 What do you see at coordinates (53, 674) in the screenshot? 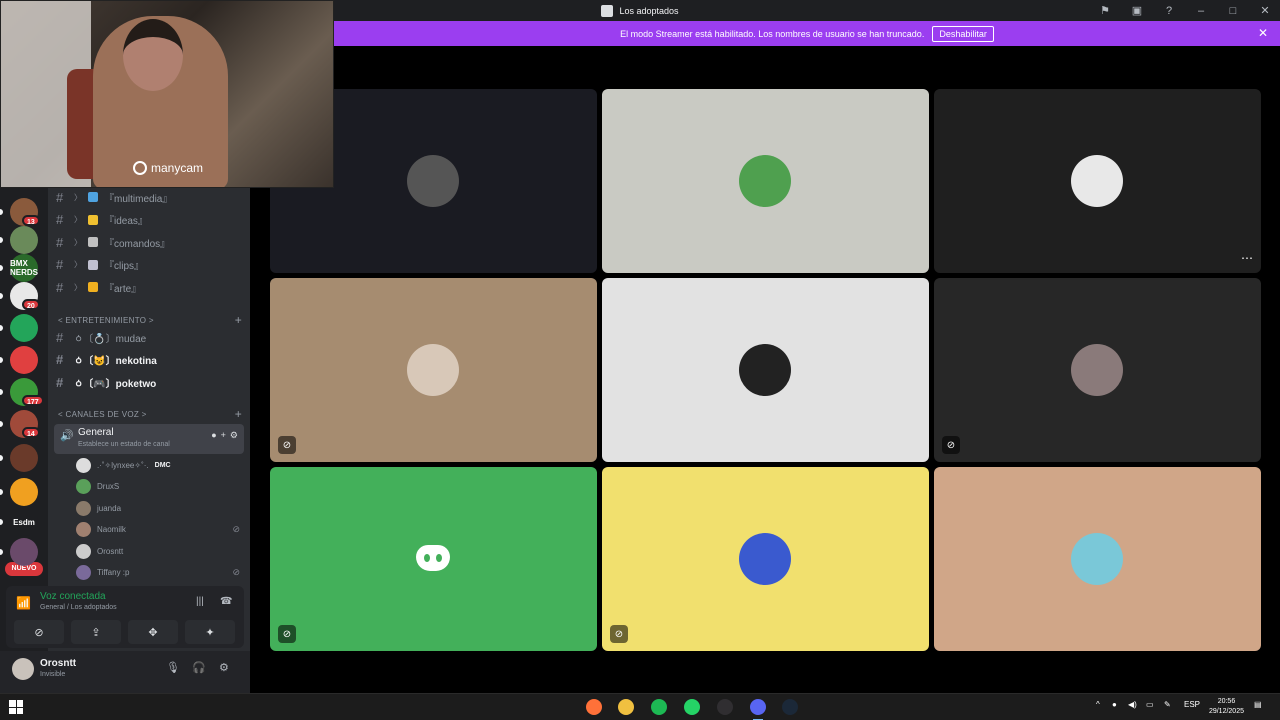
I see `user-status: Invisible` at bounding box center [53, 674].